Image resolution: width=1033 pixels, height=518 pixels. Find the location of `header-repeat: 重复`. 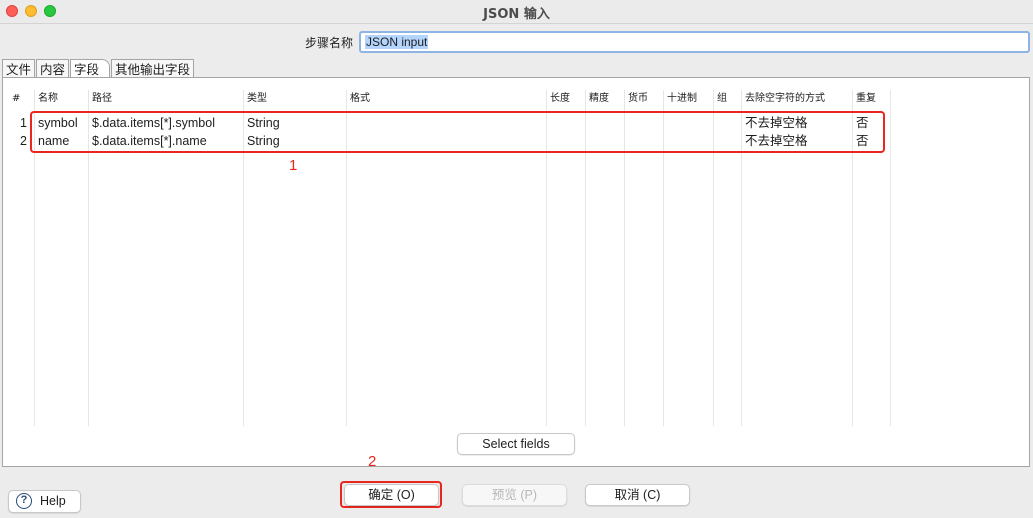

header-repeat: 重复 is located at coordinates (864, 98).